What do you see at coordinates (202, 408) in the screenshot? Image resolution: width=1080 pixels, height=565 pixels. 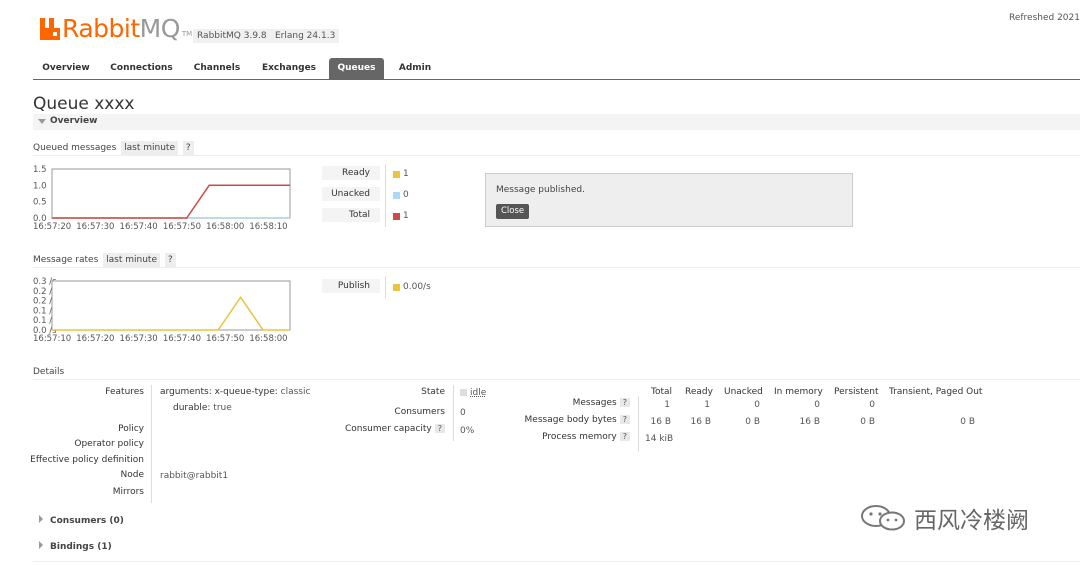 I see `feature-durable: durable: true` at bounding box center [202, 408].